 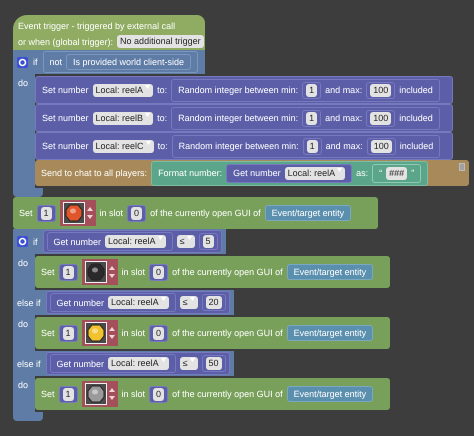 I want to click on dropdown-field: Local: reelB, so click(x=123, y=118).